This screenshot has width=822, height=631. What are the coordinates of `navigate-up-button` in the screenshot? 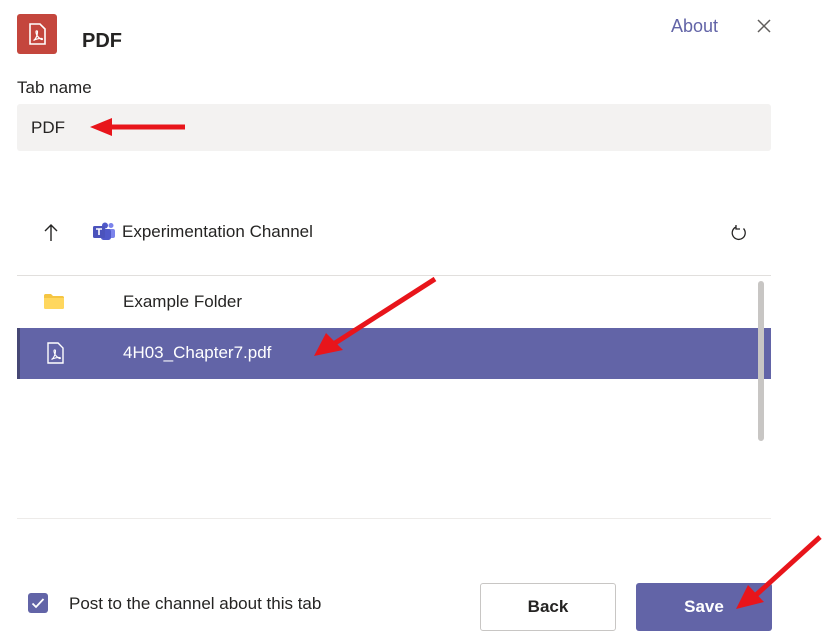 It's located at (51, 232).